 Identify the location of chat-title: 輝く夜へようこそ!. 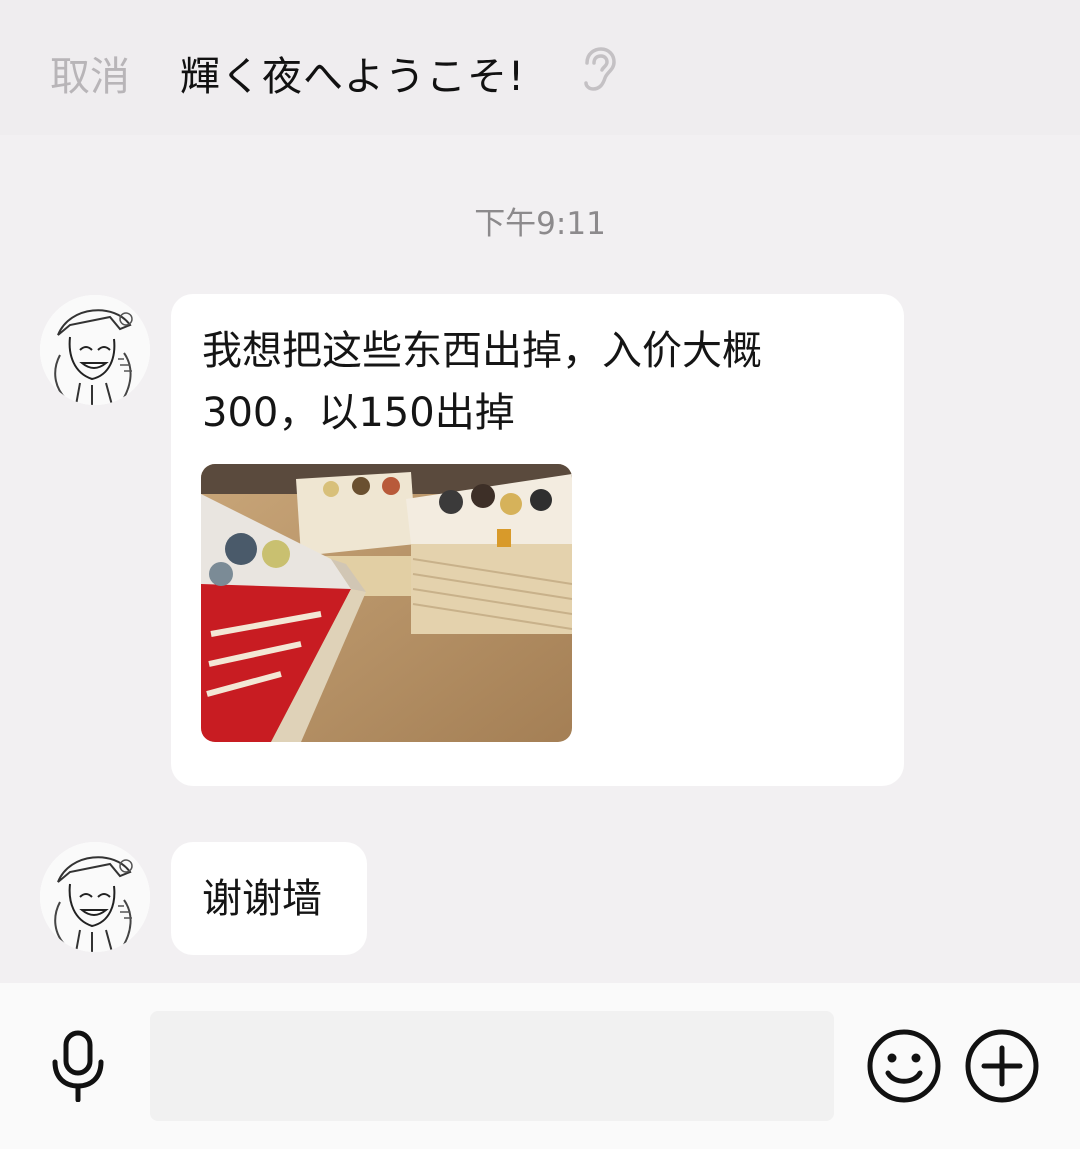
(353, 77).